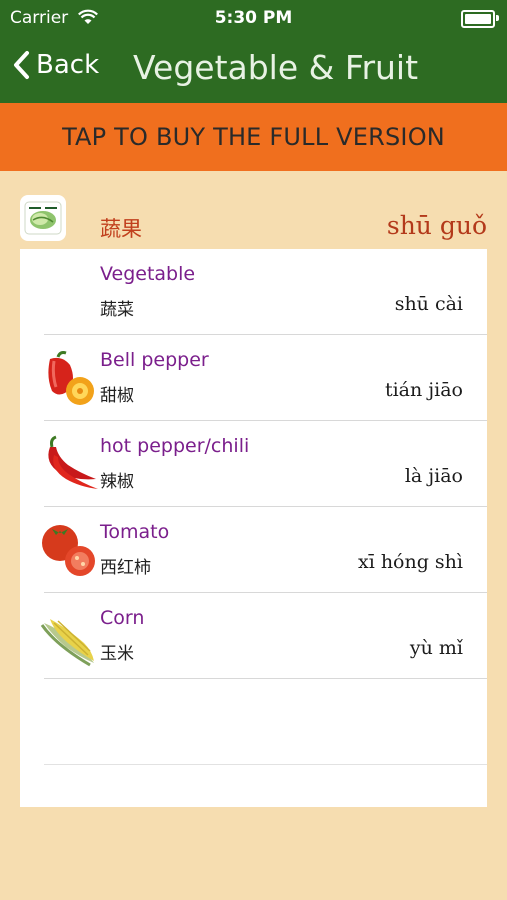 This screenshot has height=900, width=507. I want to click on cabbage-icon, so click(43, 218).